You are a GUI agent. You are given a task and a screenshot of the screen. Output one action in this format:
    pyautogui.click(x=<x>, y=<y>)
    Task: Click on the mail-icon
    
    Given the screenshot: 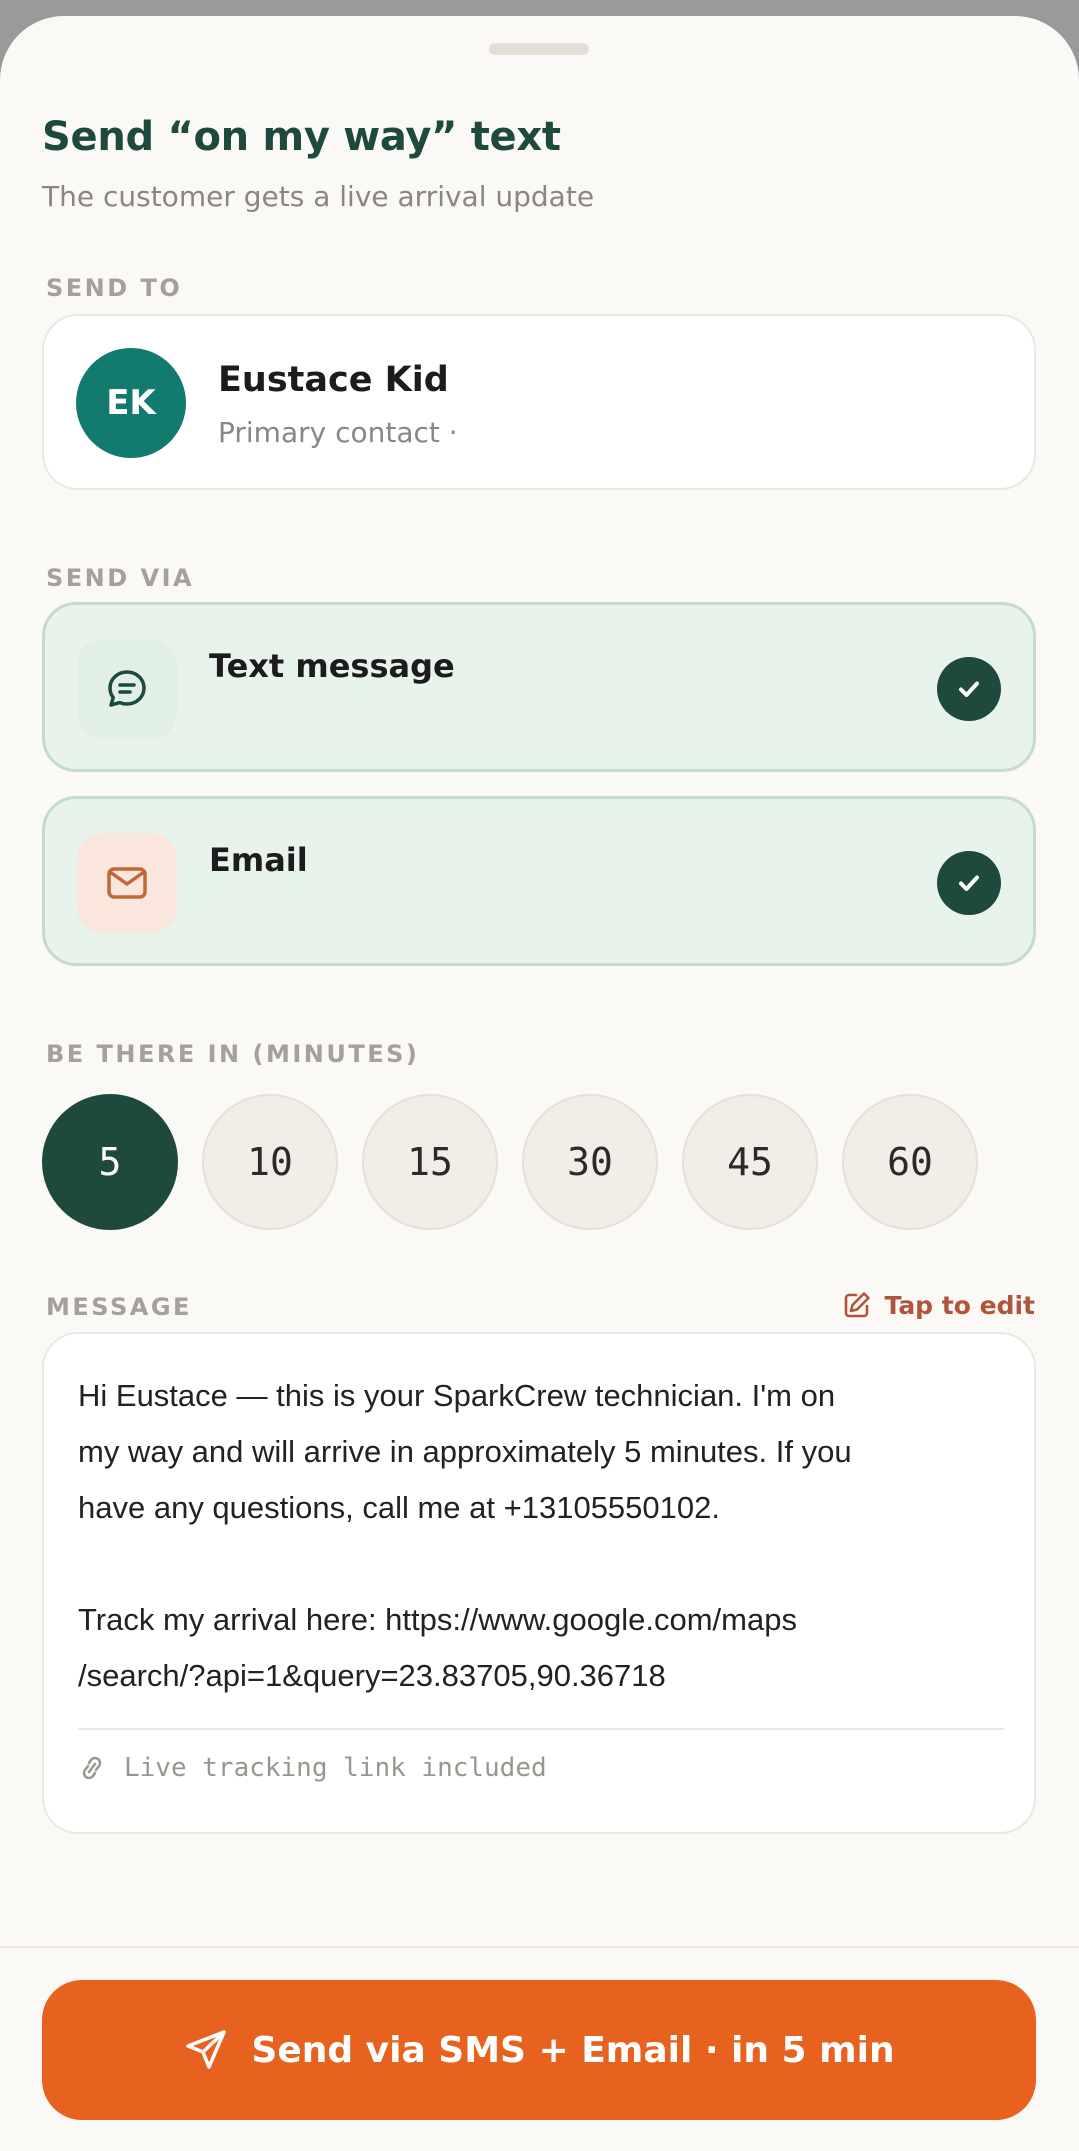 What is the action you would take?
    pyautogui.click(x=127, y=883)
    